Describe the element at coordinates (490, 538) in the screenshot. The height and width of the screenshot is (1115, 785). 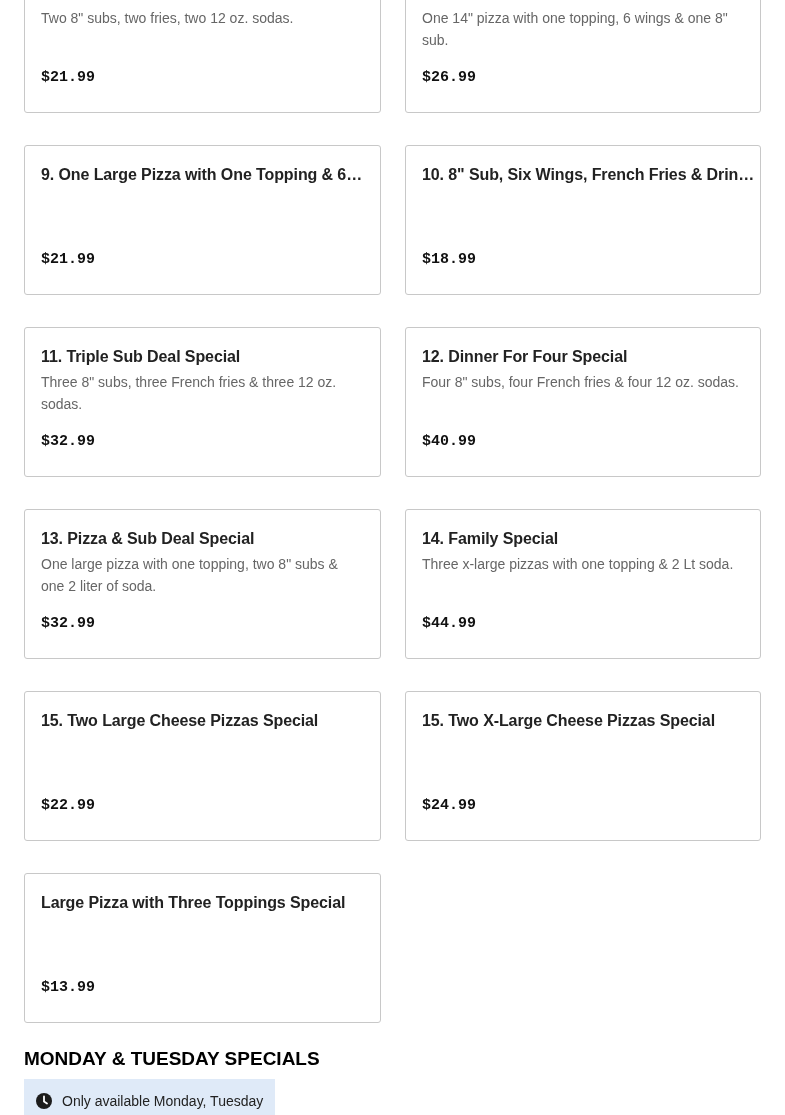
I see `deal-title: 14. Family Special` at that location.